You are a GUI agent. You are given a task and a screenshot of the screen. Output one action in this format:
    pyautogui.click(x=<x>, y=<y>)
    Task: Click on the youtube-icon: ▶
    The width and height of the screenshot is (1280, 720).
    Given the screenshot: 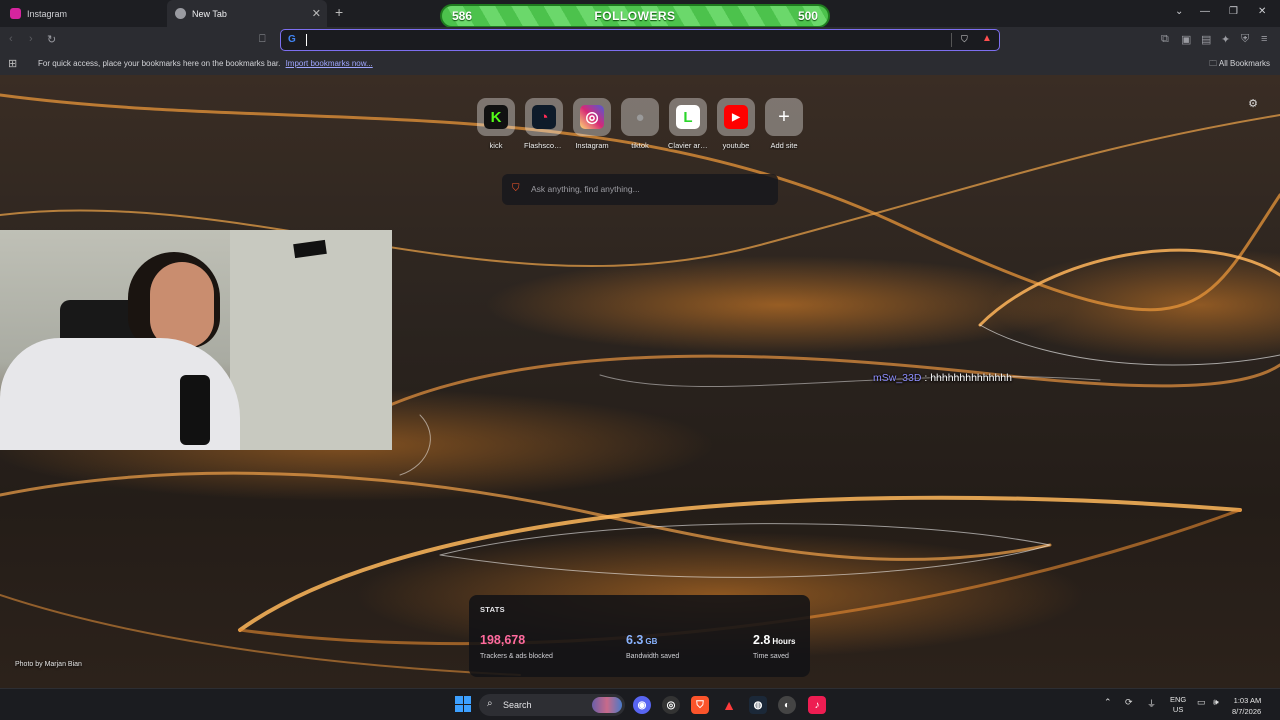 What is the action you would take?
    pyautogui.click(x=736, y=117)
    